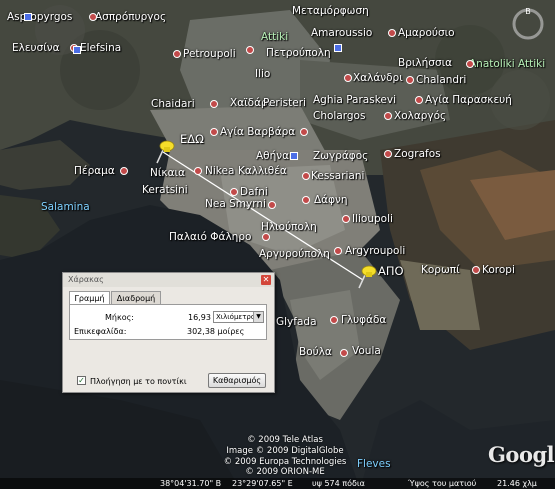 The image size is (555, 489). What do you see at coordinates (374, 464) in the screenshot?
I see `place-fleves: Fleves` at bounding box center [374, 464].